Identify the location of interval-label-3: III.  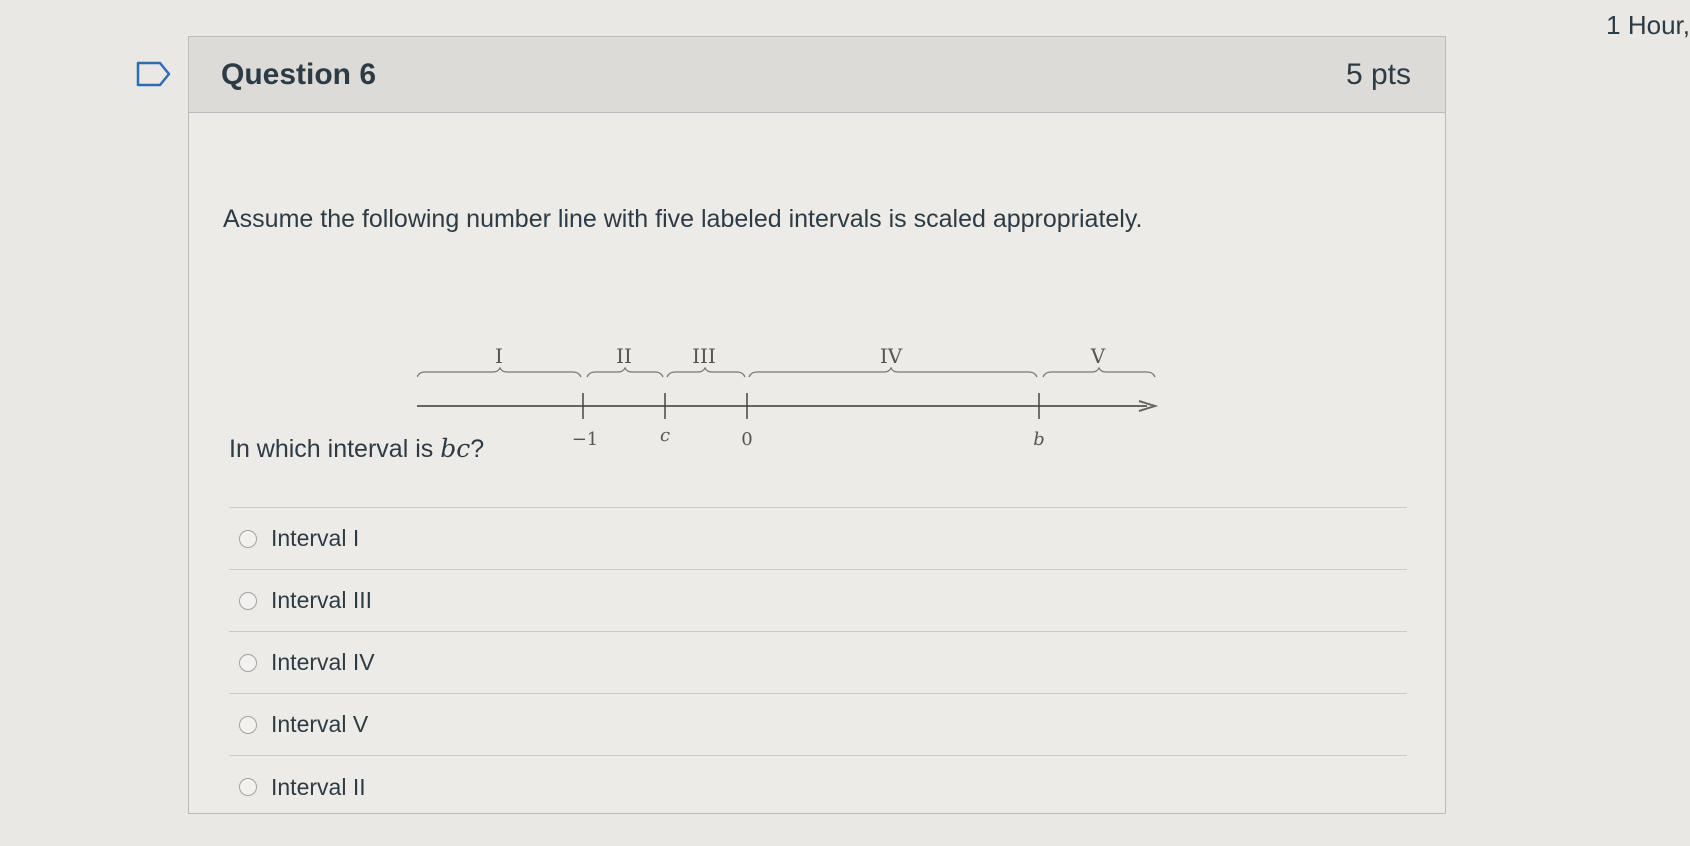
(704, 356).